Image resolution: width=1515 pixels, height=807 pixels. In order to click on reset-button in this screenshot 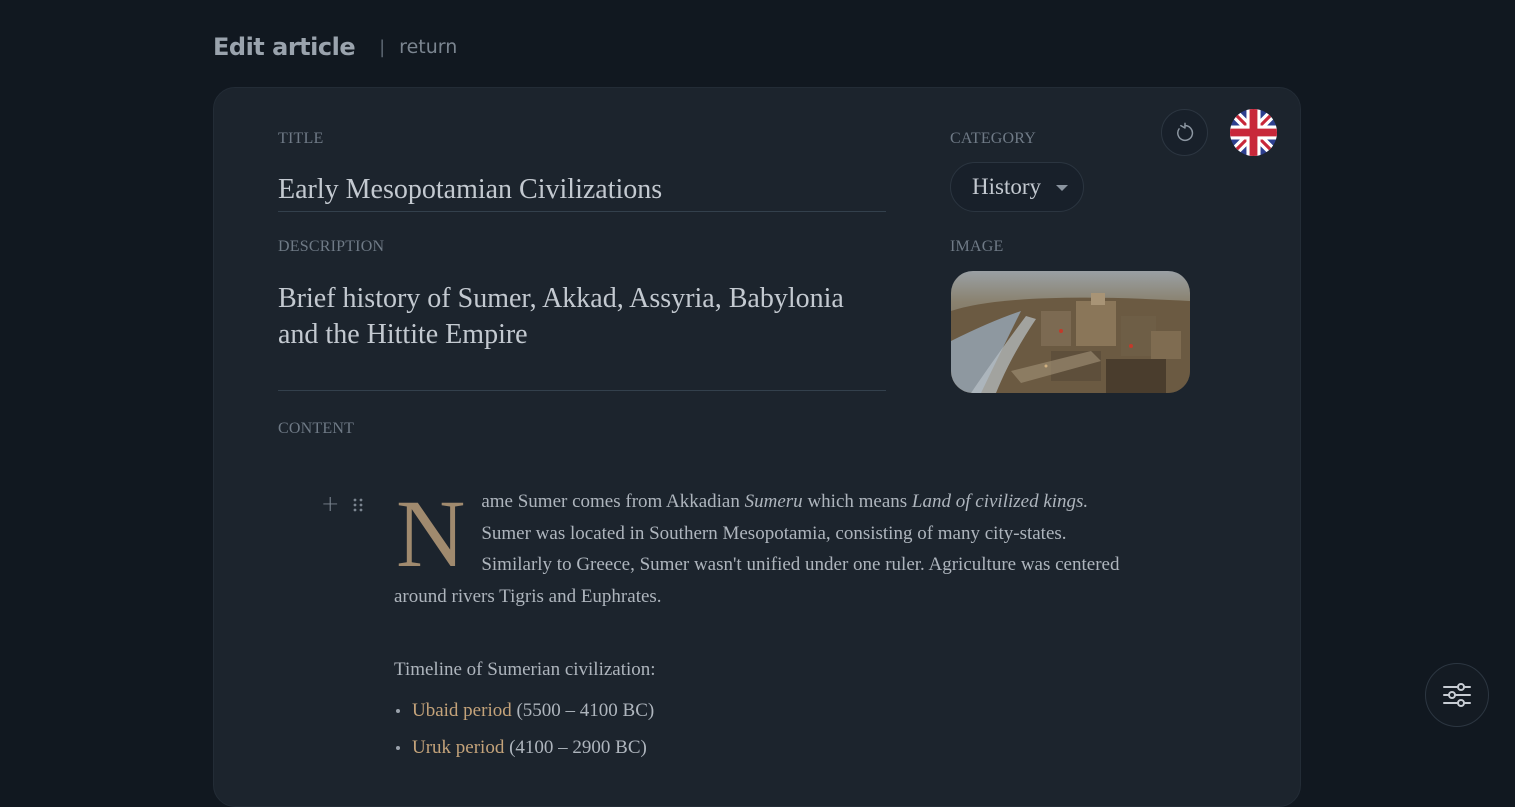, I will do `click(1184, 132)`.